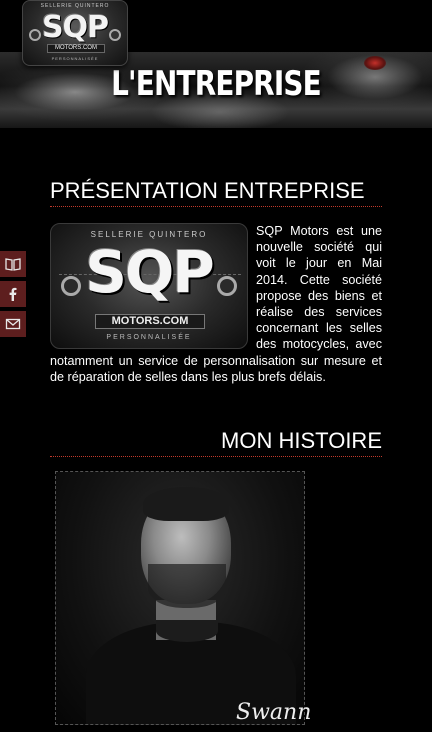 Image resolution: width=432 pixels, height=732 pixels. I want to click on mail-icon, so click(13, 324).